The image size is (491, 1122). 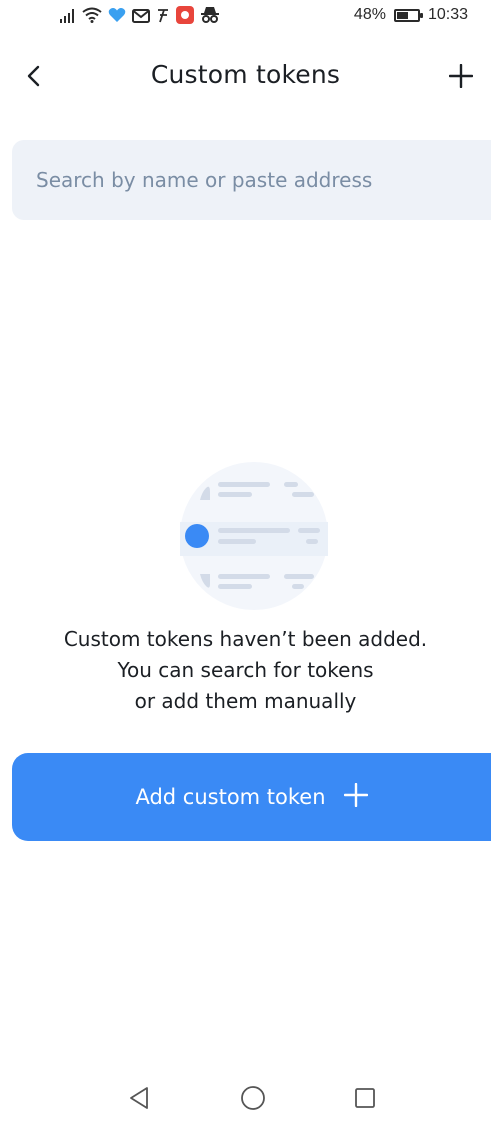 I want to click on battery-icon, so click(x=408, y=15).